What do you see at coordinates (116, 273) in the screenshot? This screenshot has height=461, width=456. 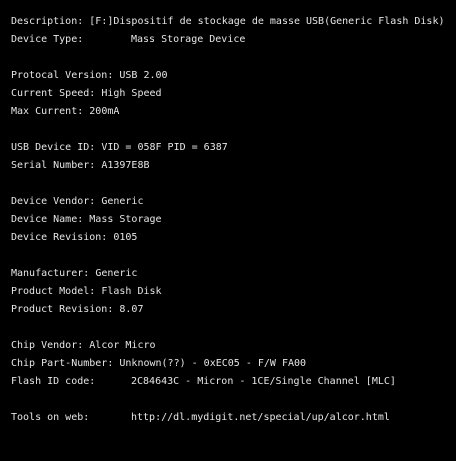 I see `manufacturer-value: Generic` at bounding box center [116, 273].